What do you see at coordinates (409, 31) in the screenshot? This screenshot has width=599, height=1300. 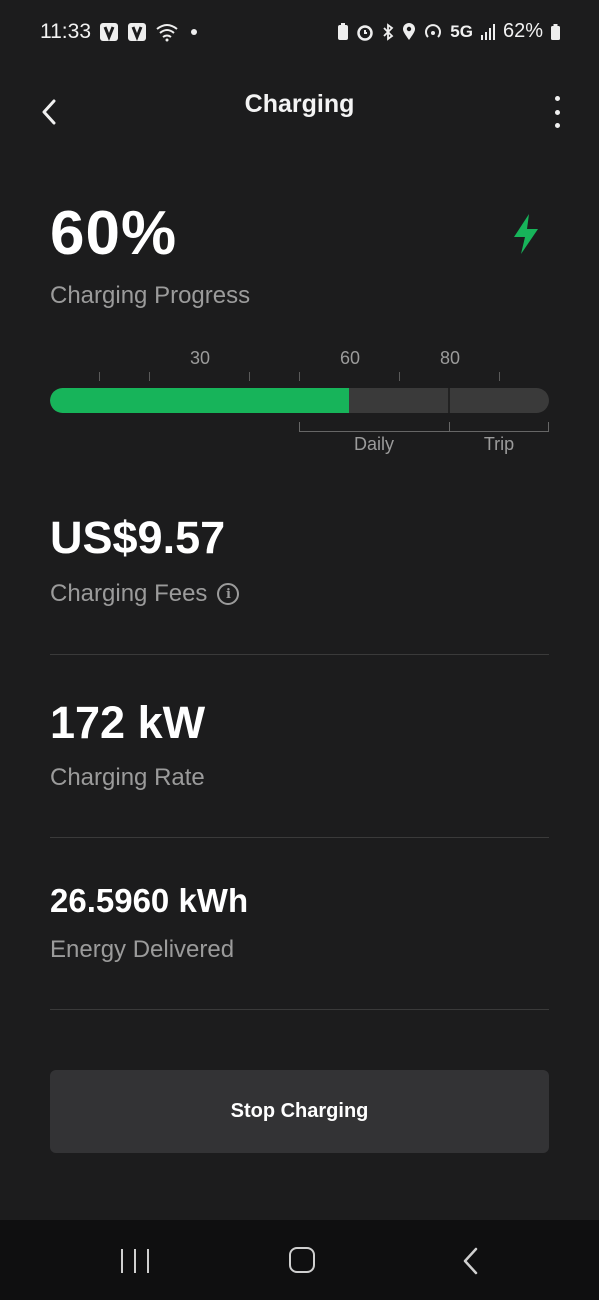 I see `location-icon` at bounding box center [409, 31].